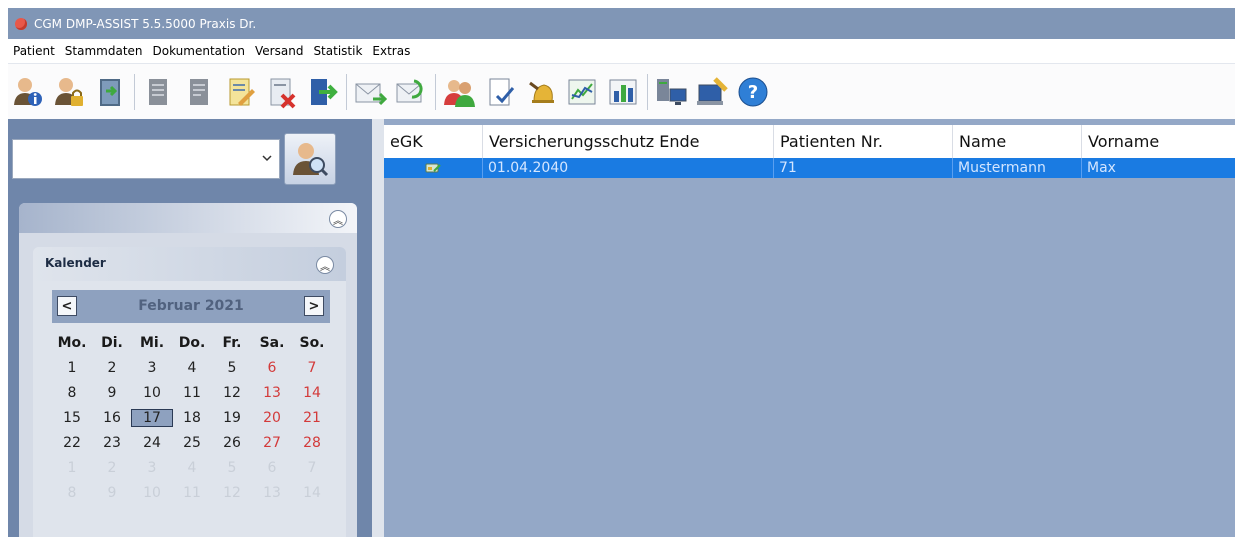 The width and height of the screenshot is (1235, 537). I want to click on calendar-day-weekend: 20, so click(272, 418).